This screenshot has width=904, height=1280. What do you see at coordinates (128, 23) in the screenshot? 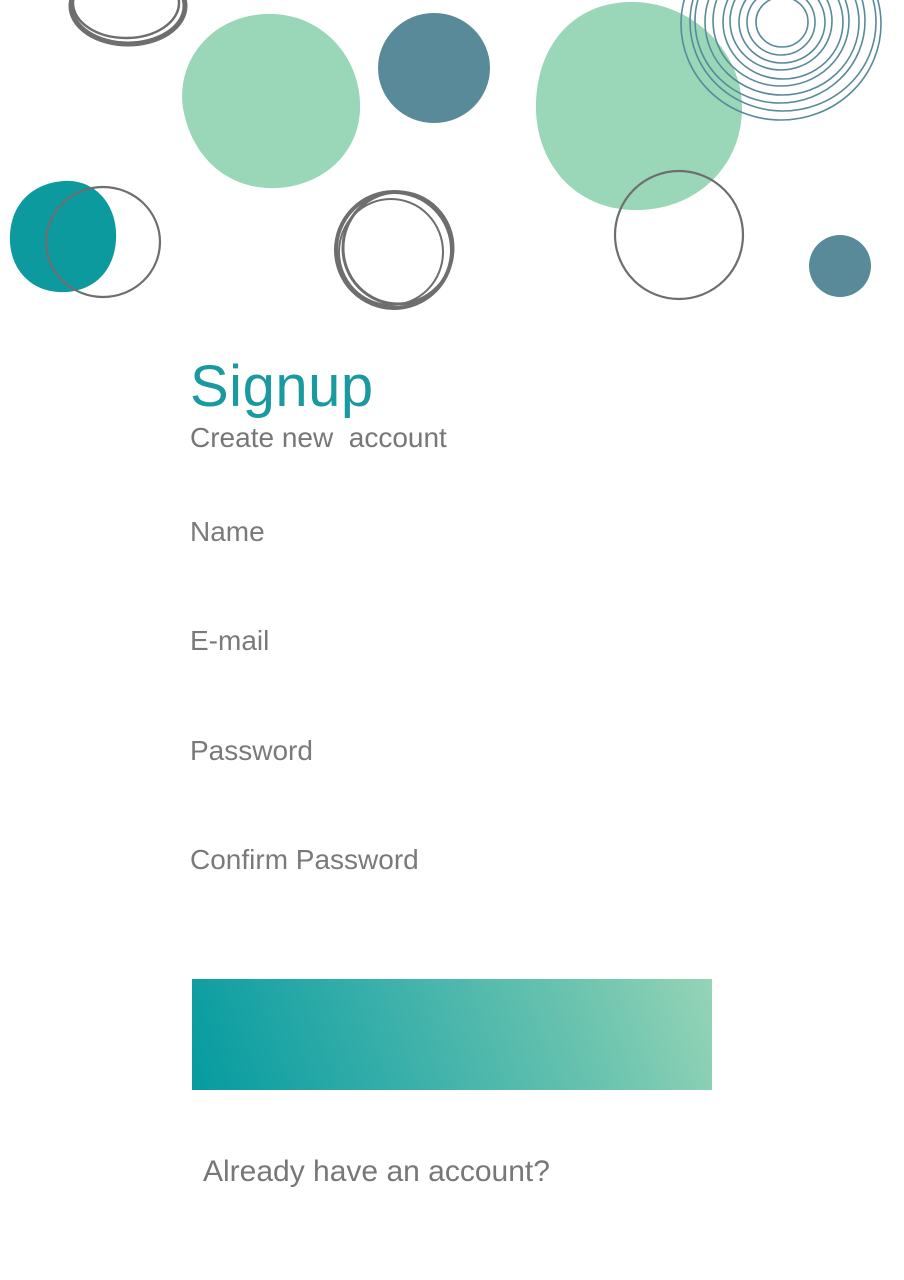
I see `scribble-circle-top-left` at bounding box center [128, 23].